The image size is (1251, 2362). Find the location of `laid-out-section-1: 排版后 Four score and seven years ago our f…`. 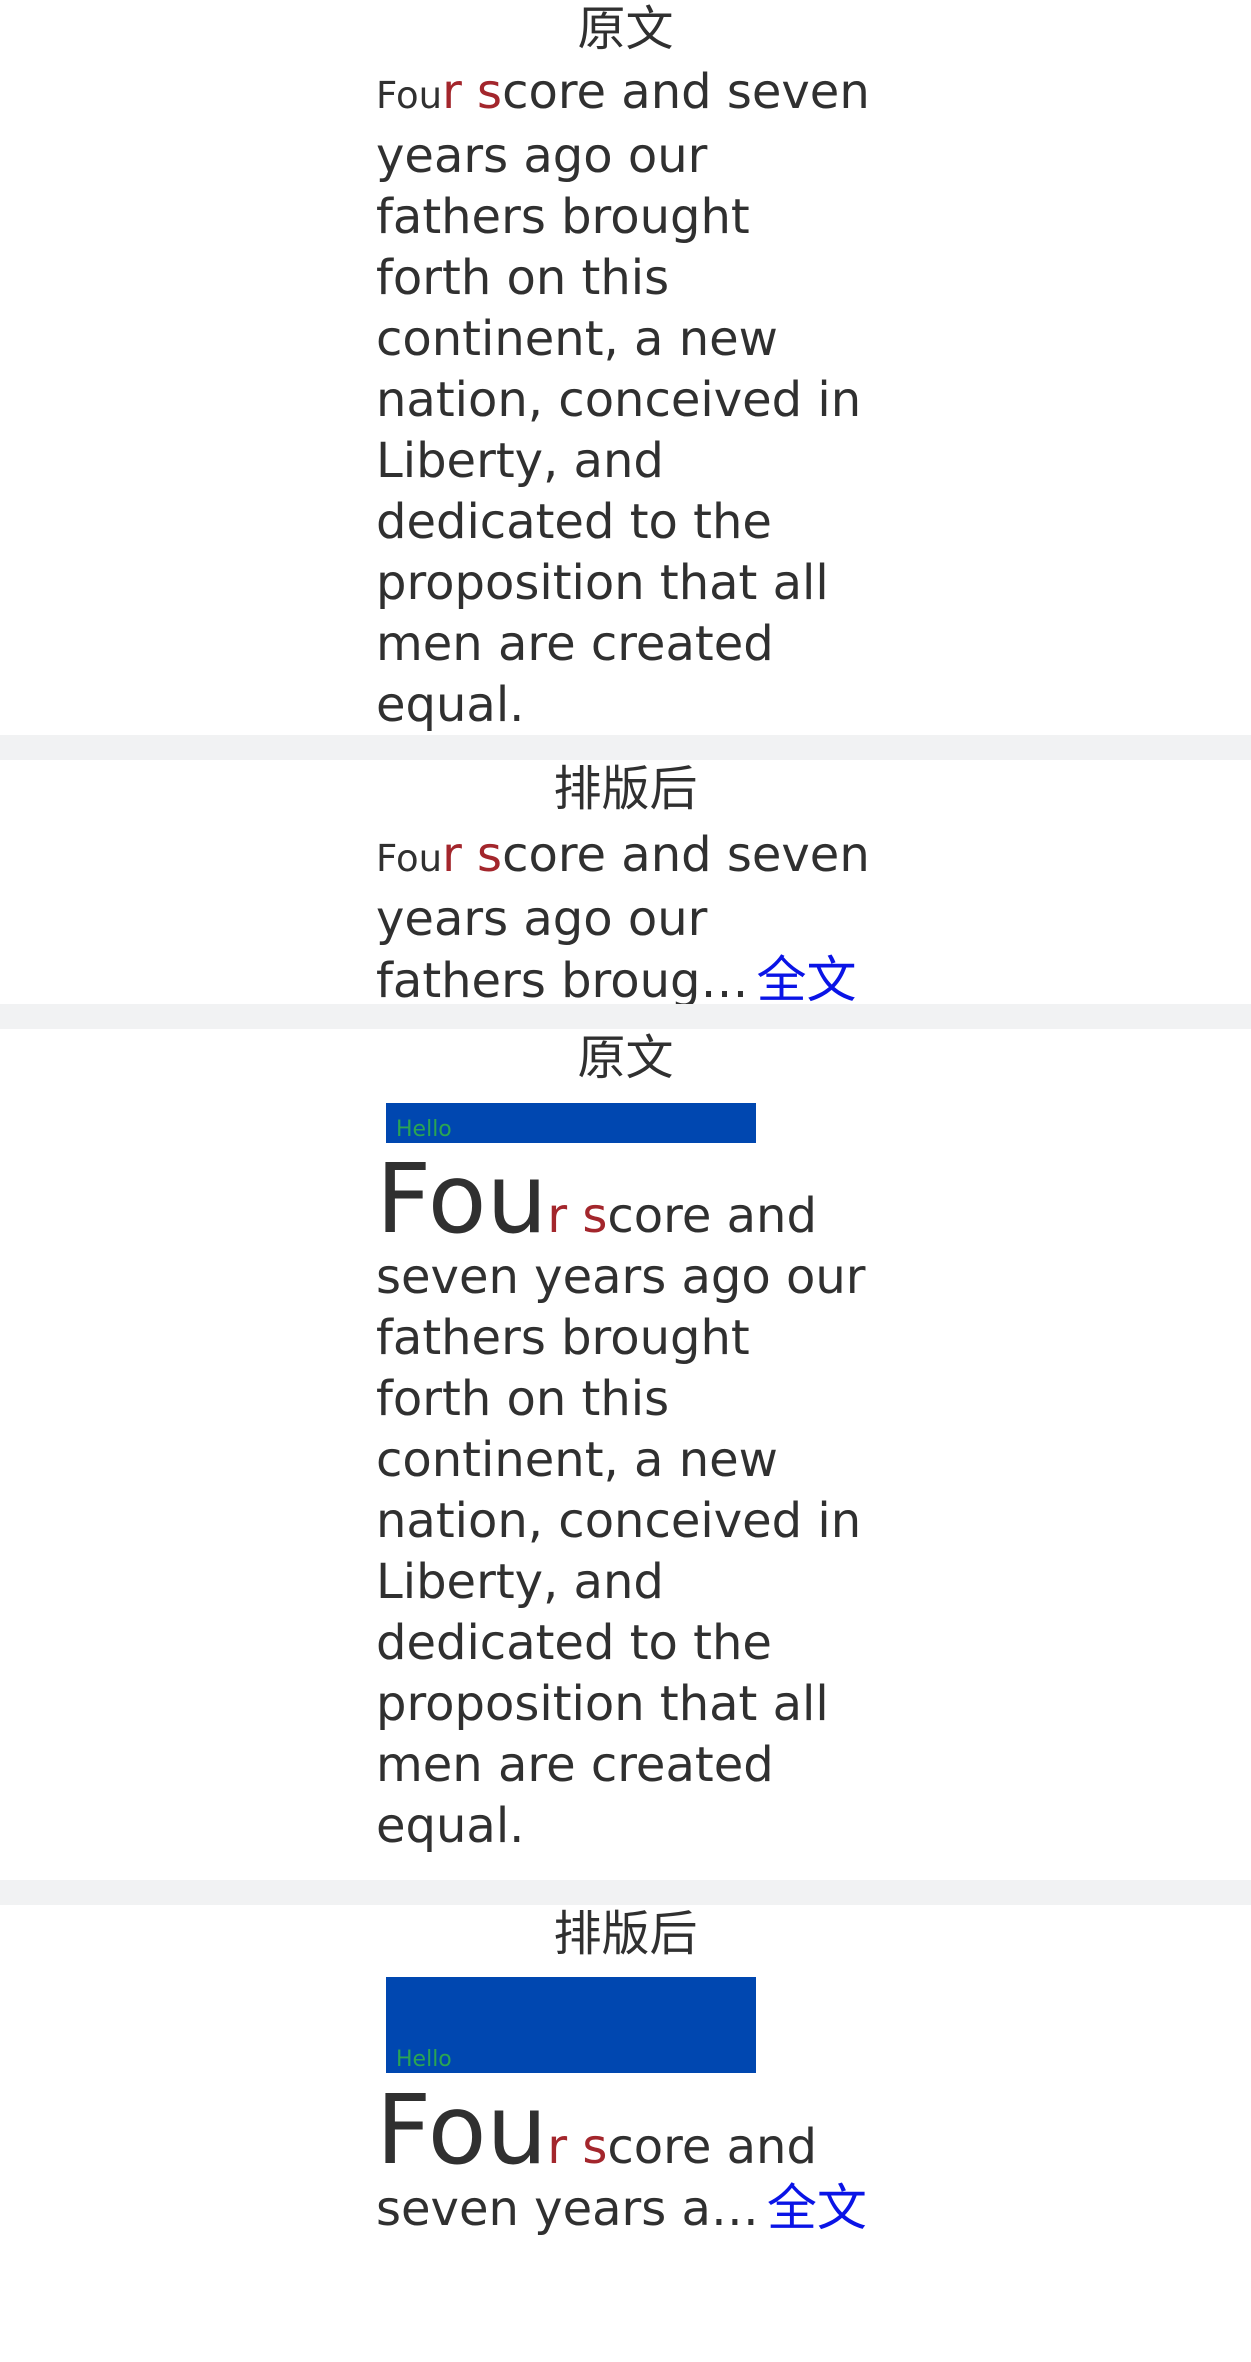

laid-out-section-1: 排版后 Four score and seven years ago our f… is located at coordinates (625, 884).